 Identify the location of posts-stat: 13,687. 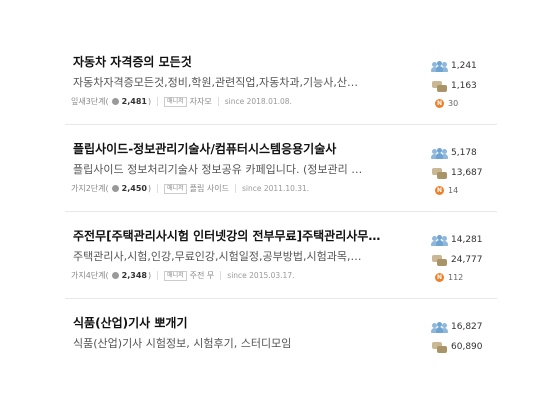
(467, 173).